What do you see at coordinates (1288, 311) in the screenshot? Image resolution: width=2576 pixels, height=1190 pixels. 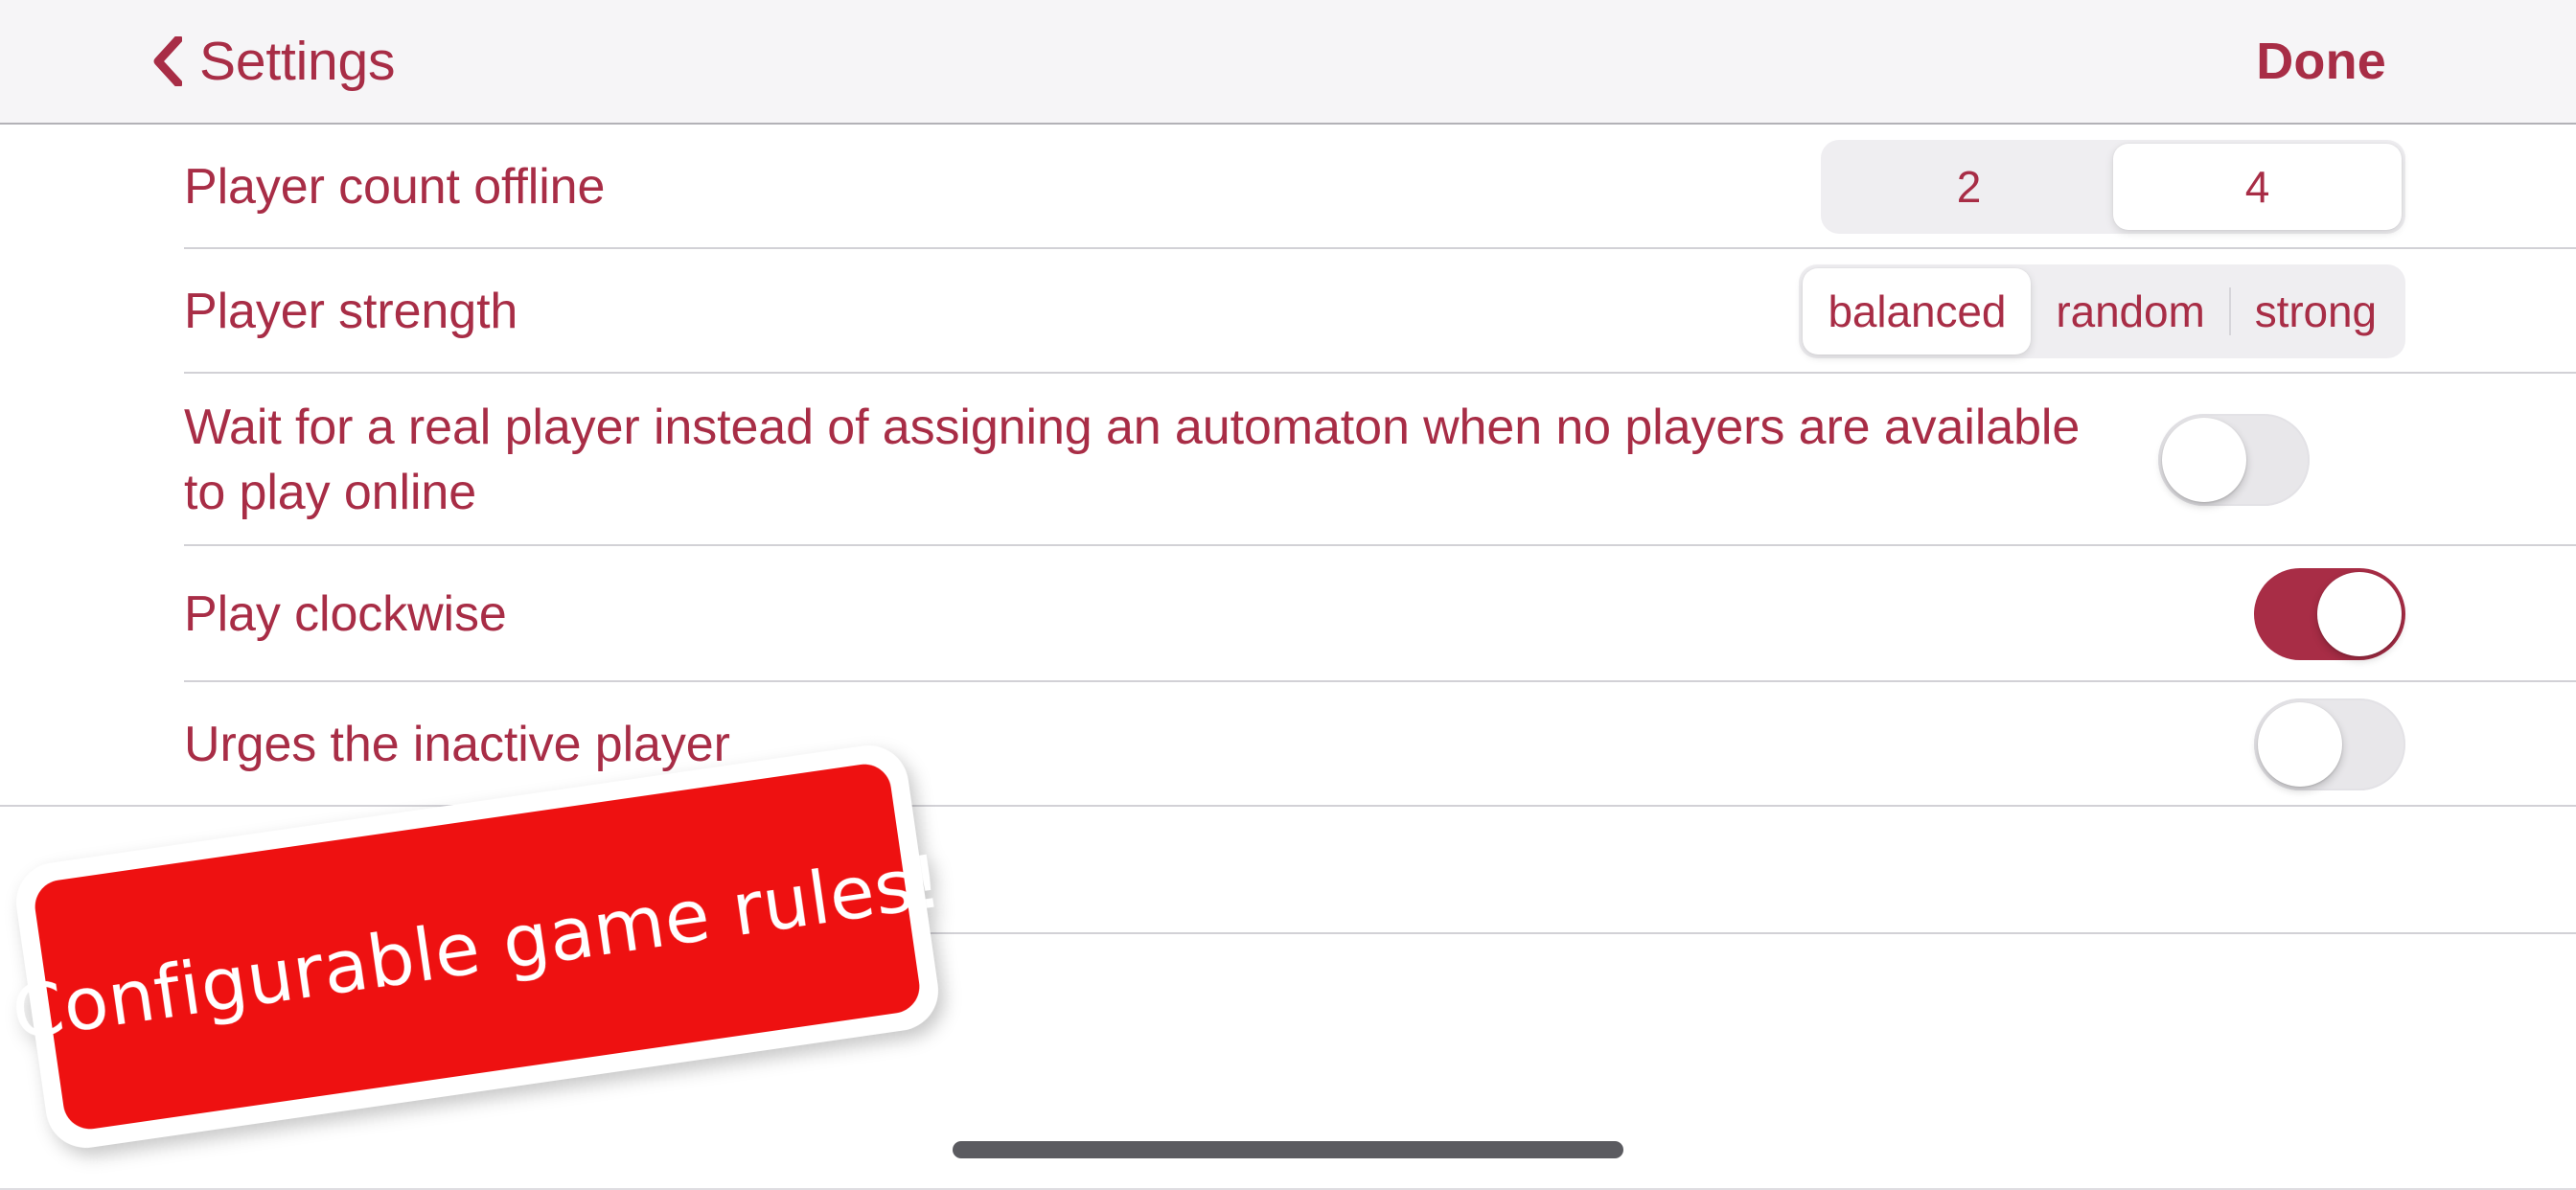 I see `table-row-player-strength: Player strength balanced random strong` at bounding box center [1288, 311].